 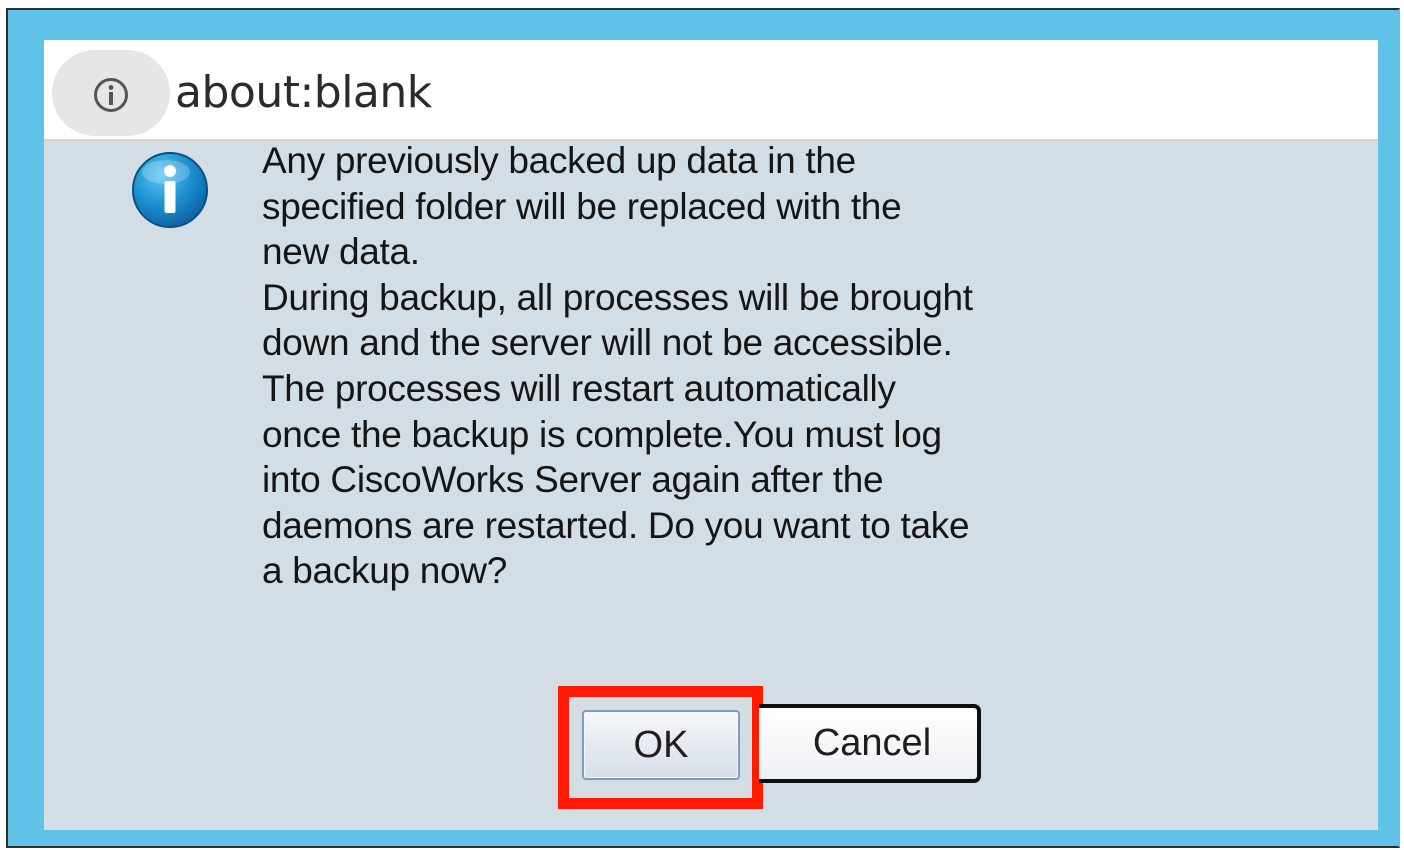 What do you see at coordinates (711, 90) in the screenshot?
I see `address-bar: about:blank` at bounding box center [711, 90].